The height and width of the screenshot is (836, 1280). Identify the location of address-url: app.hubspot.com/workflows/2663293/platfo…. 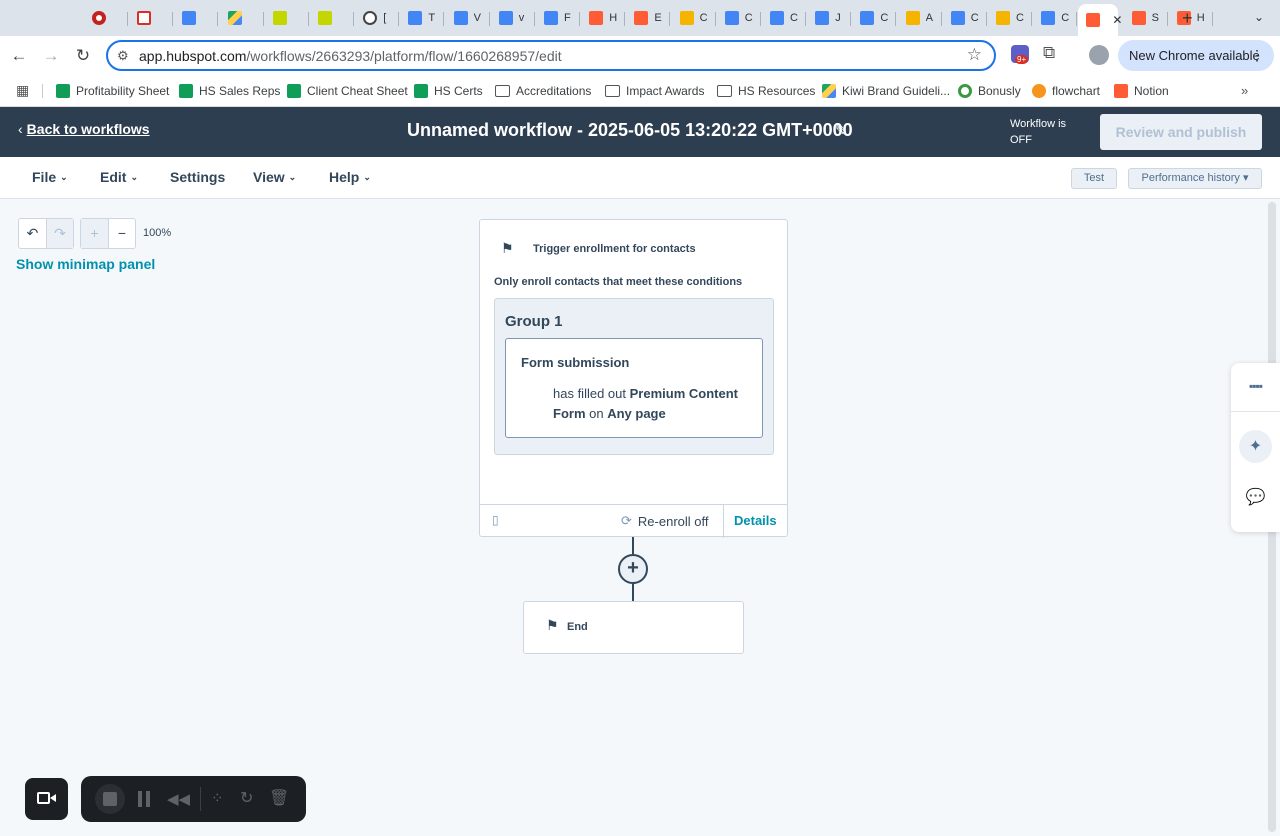
(350, 56).